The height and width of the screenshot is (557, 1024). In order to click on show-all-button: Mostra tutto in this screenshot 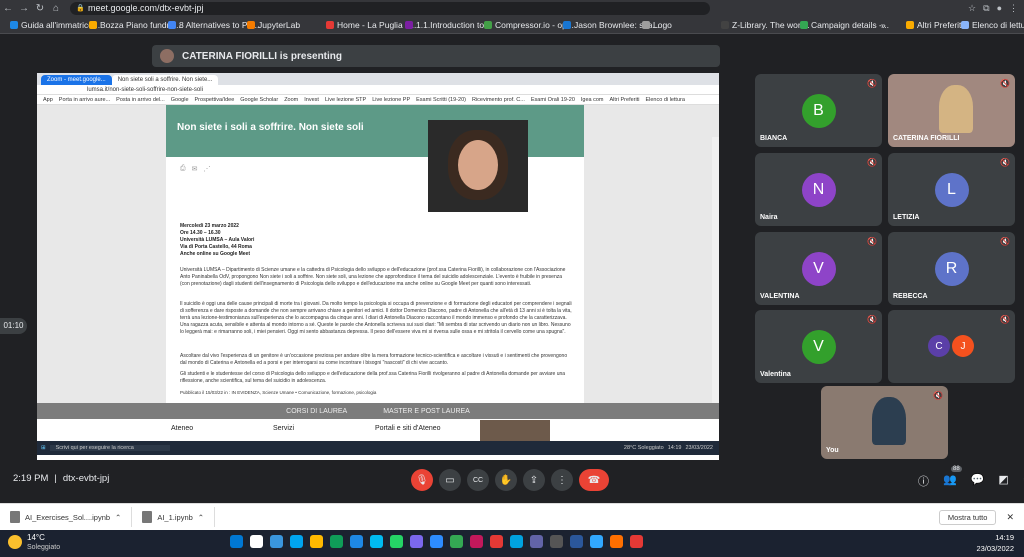, I will do `click(967, 517)`.